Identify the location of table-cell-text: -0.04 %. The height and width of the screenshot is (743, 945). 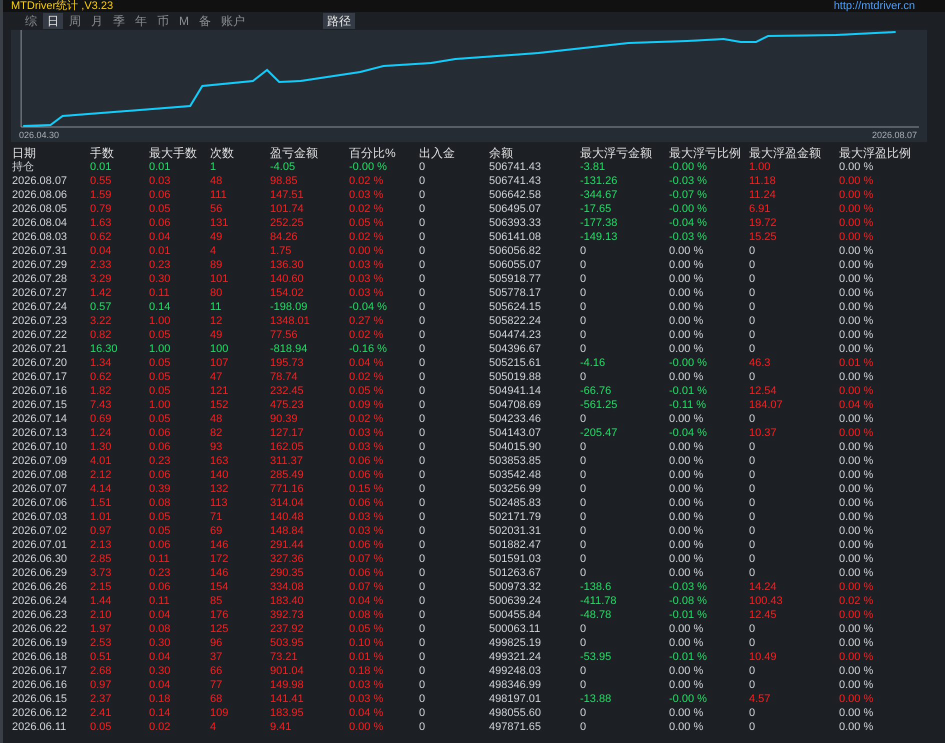
(688, 223).